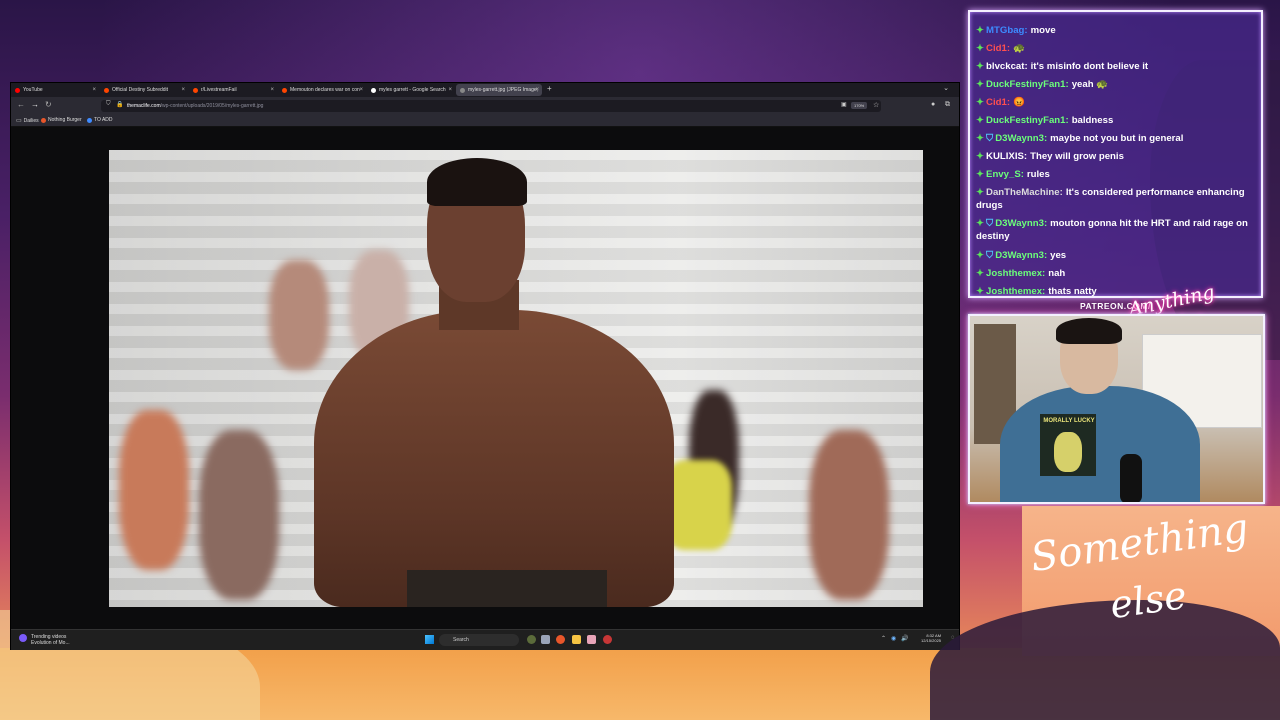 This screenshot has height=720, width=1280. Describe the element at coordinates (108, 104) in the screenshot. I see `shield-icon: ⛉` at that location.